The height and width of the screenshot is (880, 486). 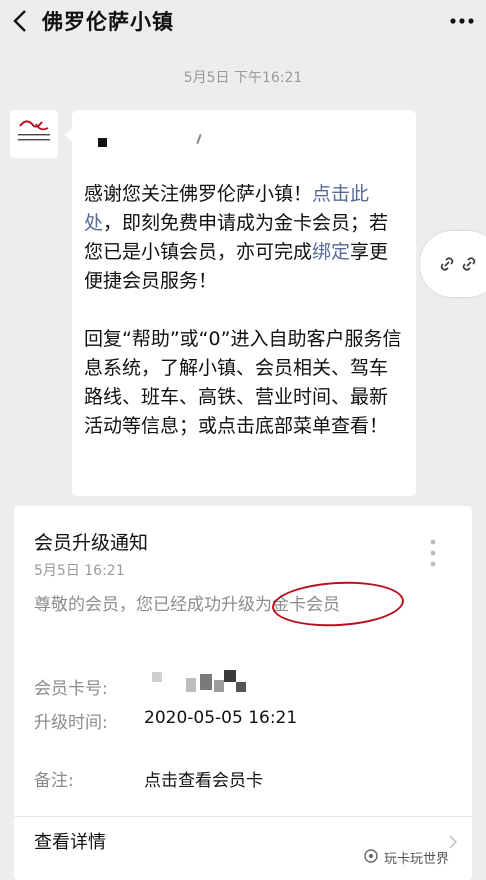 What do you see at coordinates (198, 194) in the screenshot?
I see `welcome-text: 感谢您关注佛罗伦萨小镇！` at bounding box center [198, 194].